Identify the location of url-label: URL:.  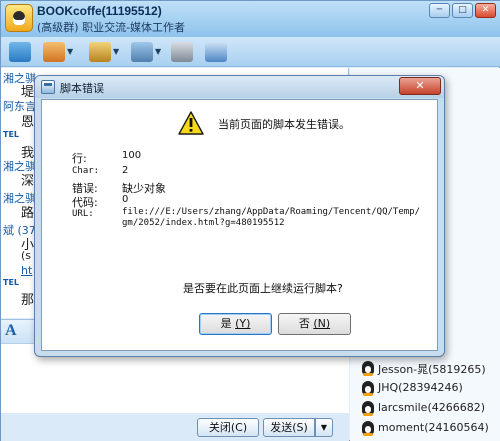
(83, 214).